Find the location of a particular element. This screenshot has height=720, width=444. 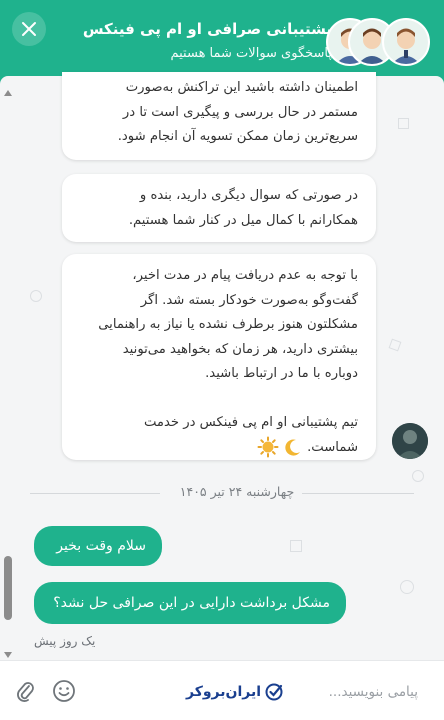

sun-emoji is located at coordinates (268, 446).